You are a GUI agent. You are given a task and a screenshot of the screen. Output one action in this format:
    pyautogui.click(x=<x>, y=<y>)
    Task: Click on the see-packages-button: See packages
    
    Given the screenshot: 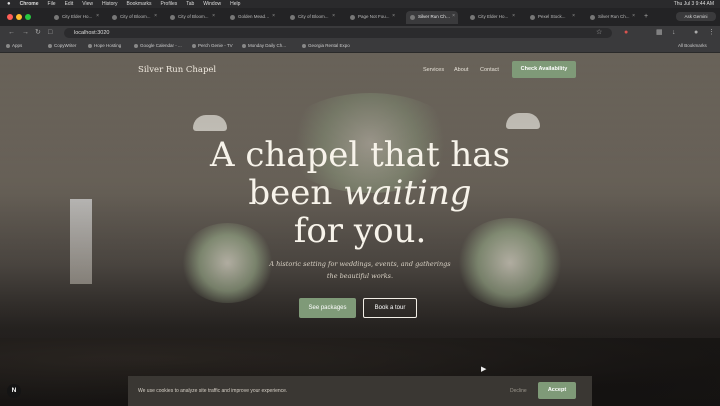 What is the action you would take?
    pyautogui.click(x=327, y=308)
    